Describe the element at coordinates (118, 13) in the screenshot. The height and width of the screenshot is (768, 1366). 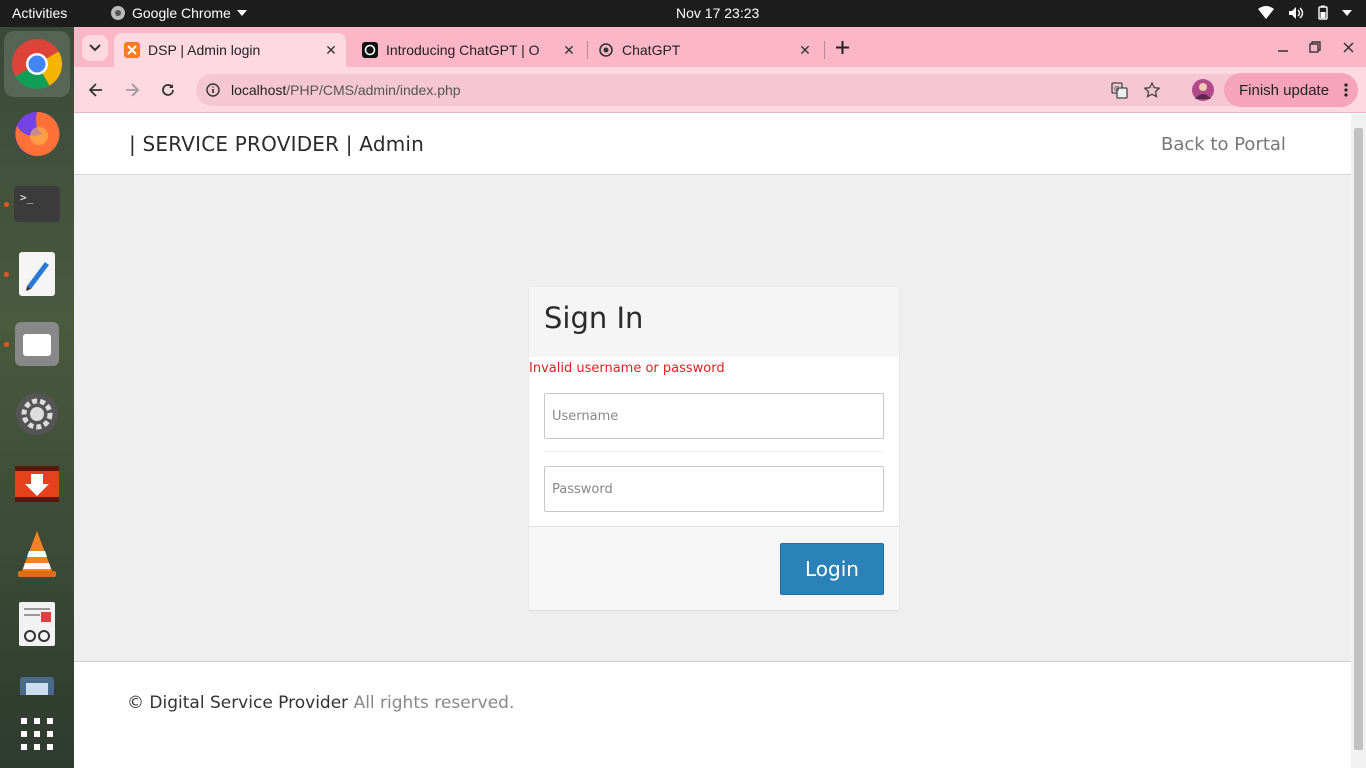
I see `chrome-small-icon` at that location.